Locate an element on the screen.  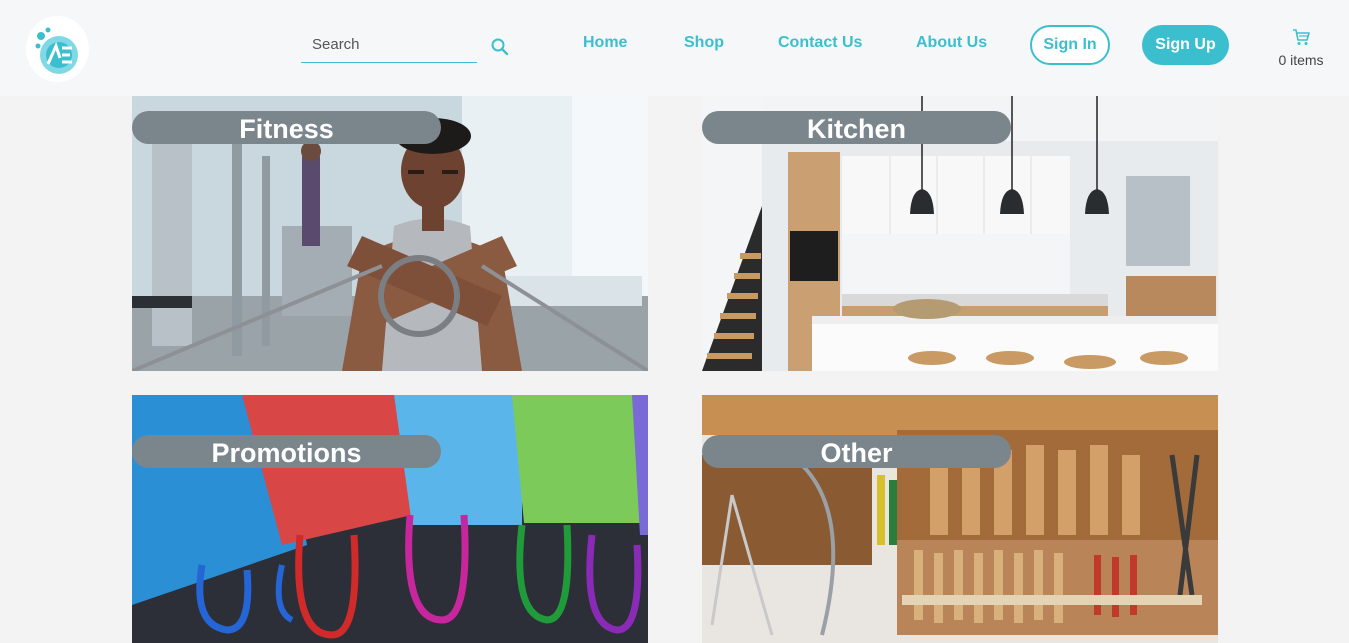
sign-up-button: Sign Up is located at coordinates (1185, 45).